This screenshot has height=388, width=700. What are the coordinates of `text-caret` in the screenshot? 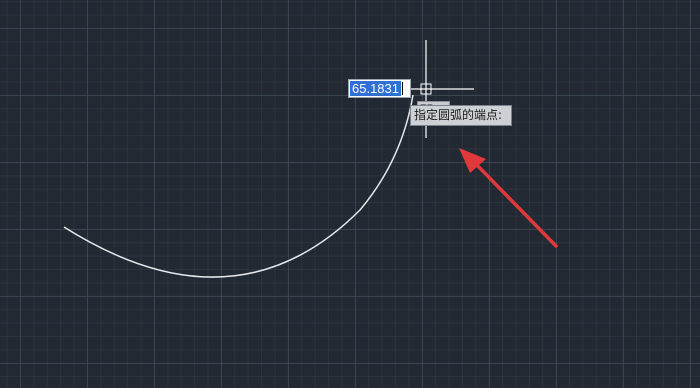 It's located at (402, 88).